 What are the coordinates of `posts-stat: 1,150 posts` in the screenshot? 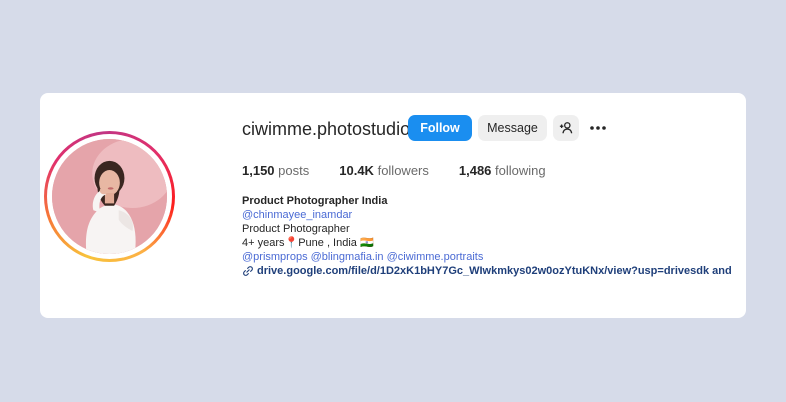 It's located at (275, 170).